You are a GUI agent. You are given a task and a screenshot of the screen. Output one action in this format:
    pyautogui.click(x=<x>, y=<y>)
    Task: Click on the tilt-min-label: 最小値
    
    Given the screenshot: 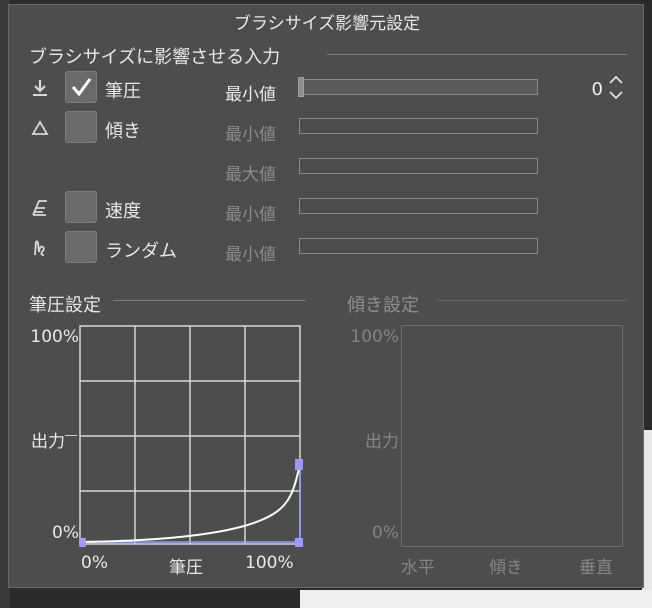 What is the action you would take?
    pyautogui.click(x=250, y=135)
    